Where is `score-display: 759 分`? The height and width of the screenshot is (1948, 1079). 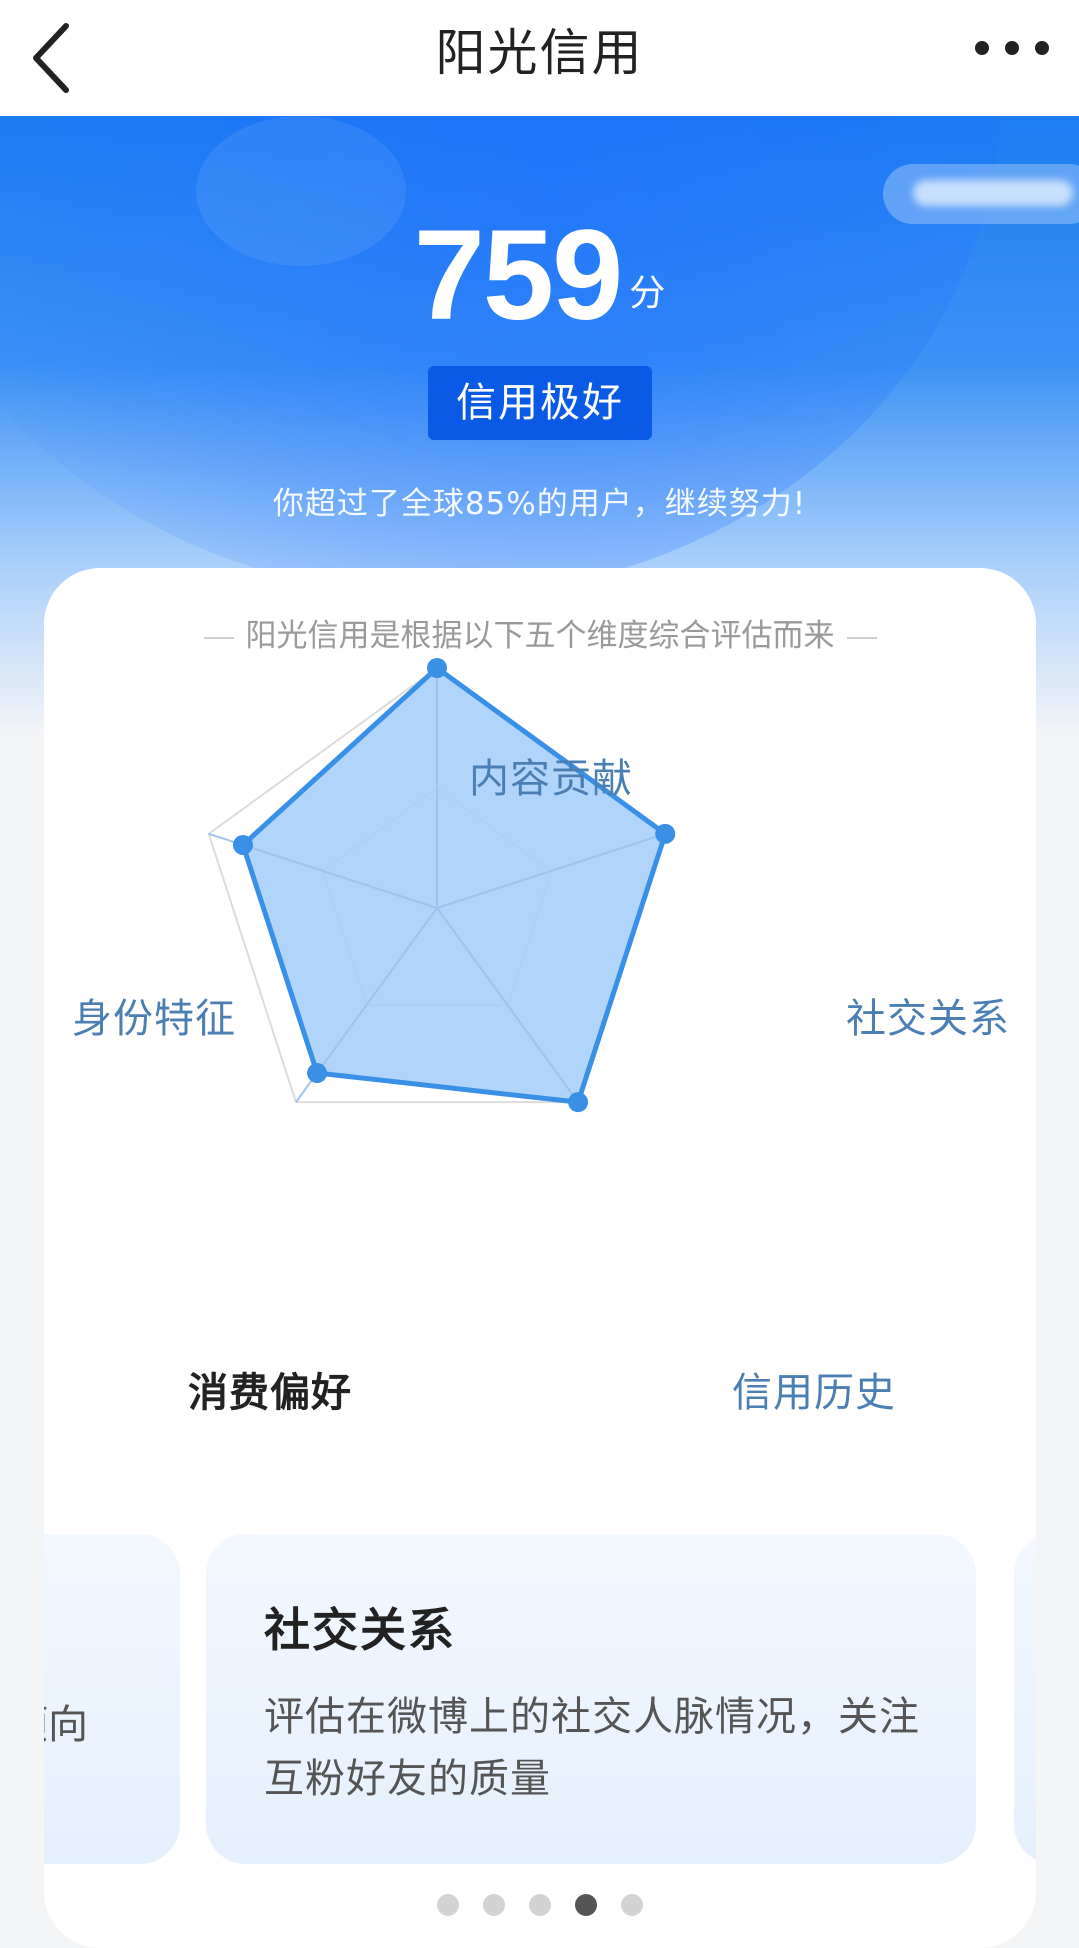 score-display: 759 分 is located at coordinates (539, 275).